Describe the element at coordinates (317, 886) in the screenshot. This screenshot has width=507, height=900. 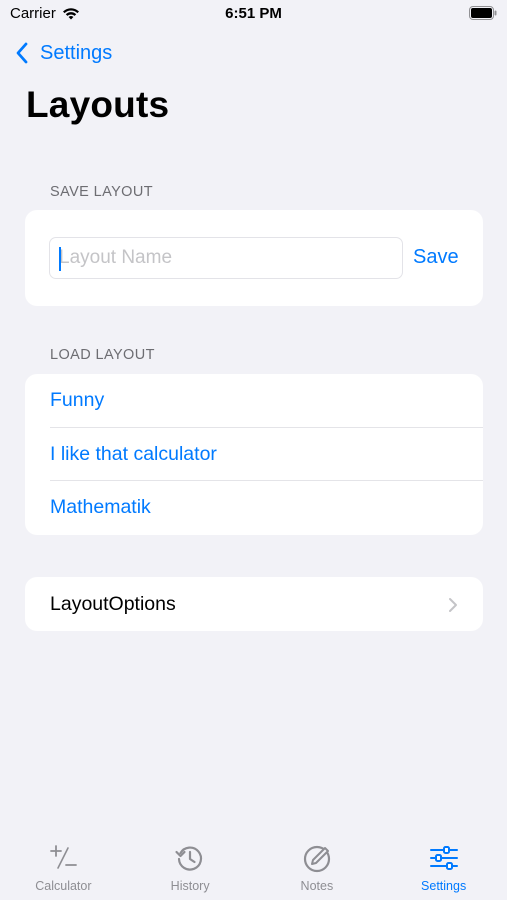
I see `tab-notes-label: Notes` at that location.